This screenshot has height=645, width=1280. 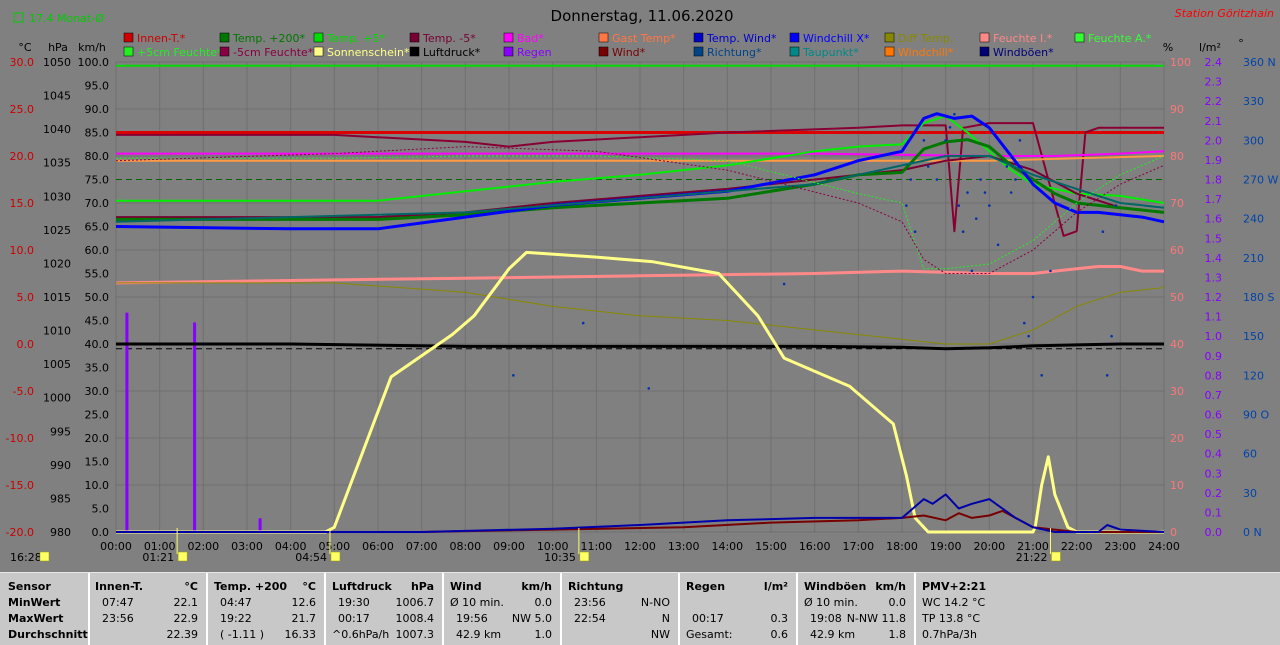 What do you see at coordinates (1250, 493) in the screenshot?
I see `direction-tick-label: 30` at bounding box center [1250, 493].